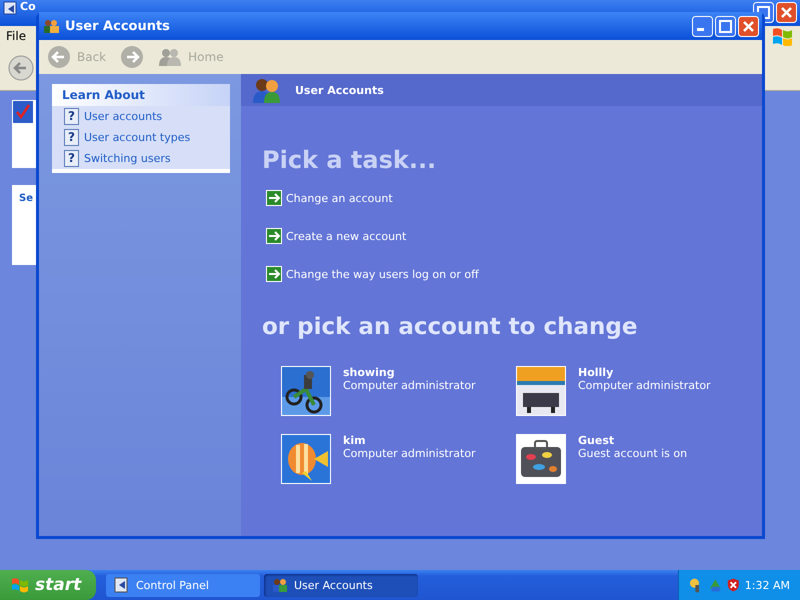 The image size is (800, 600). I want to click on start-button: start, so click(48, 585).